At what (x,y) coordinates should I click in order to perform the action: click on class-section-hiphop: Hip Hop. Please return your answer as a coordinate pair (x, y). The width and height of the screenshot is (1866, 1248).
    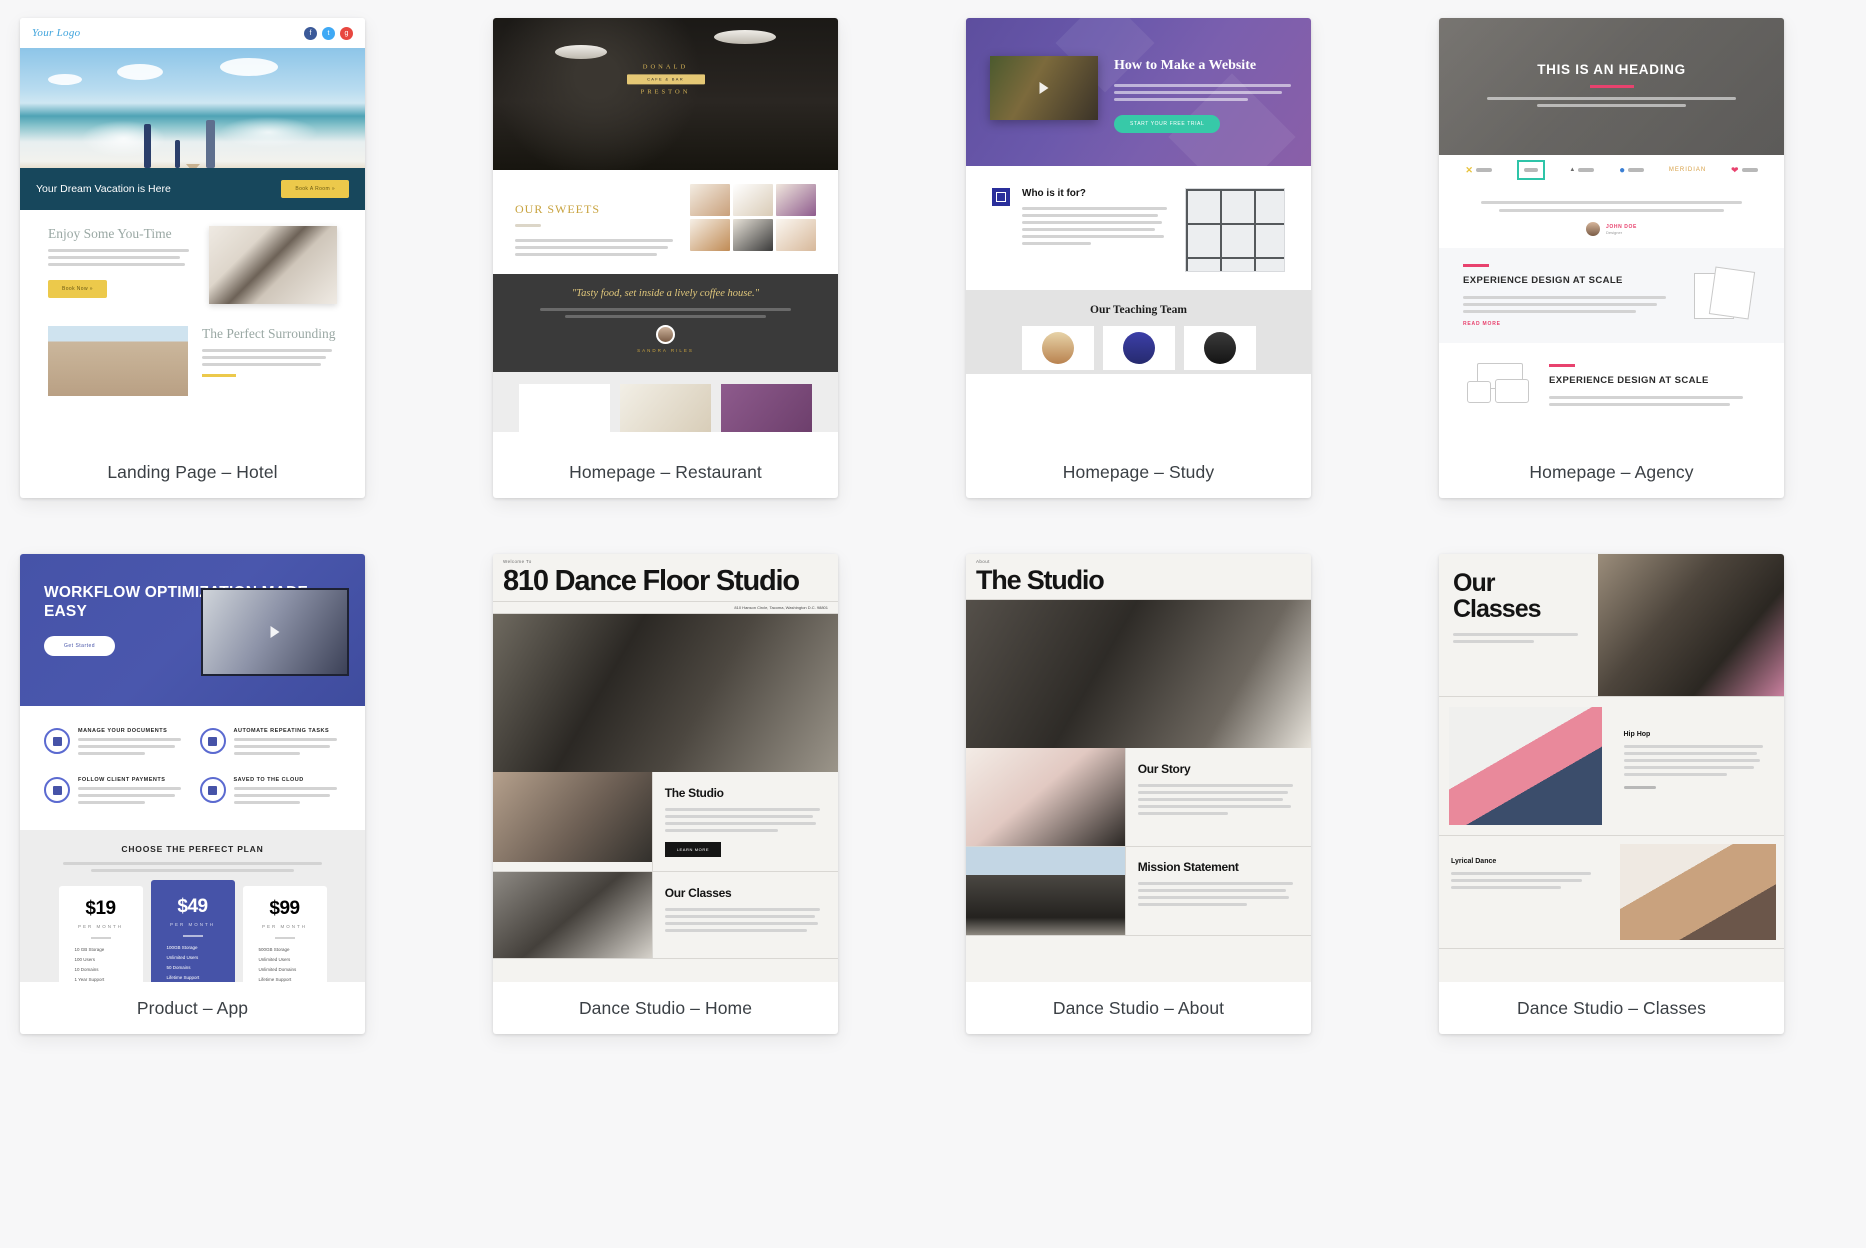
    Looking at the image, I should click on (1611, 766).